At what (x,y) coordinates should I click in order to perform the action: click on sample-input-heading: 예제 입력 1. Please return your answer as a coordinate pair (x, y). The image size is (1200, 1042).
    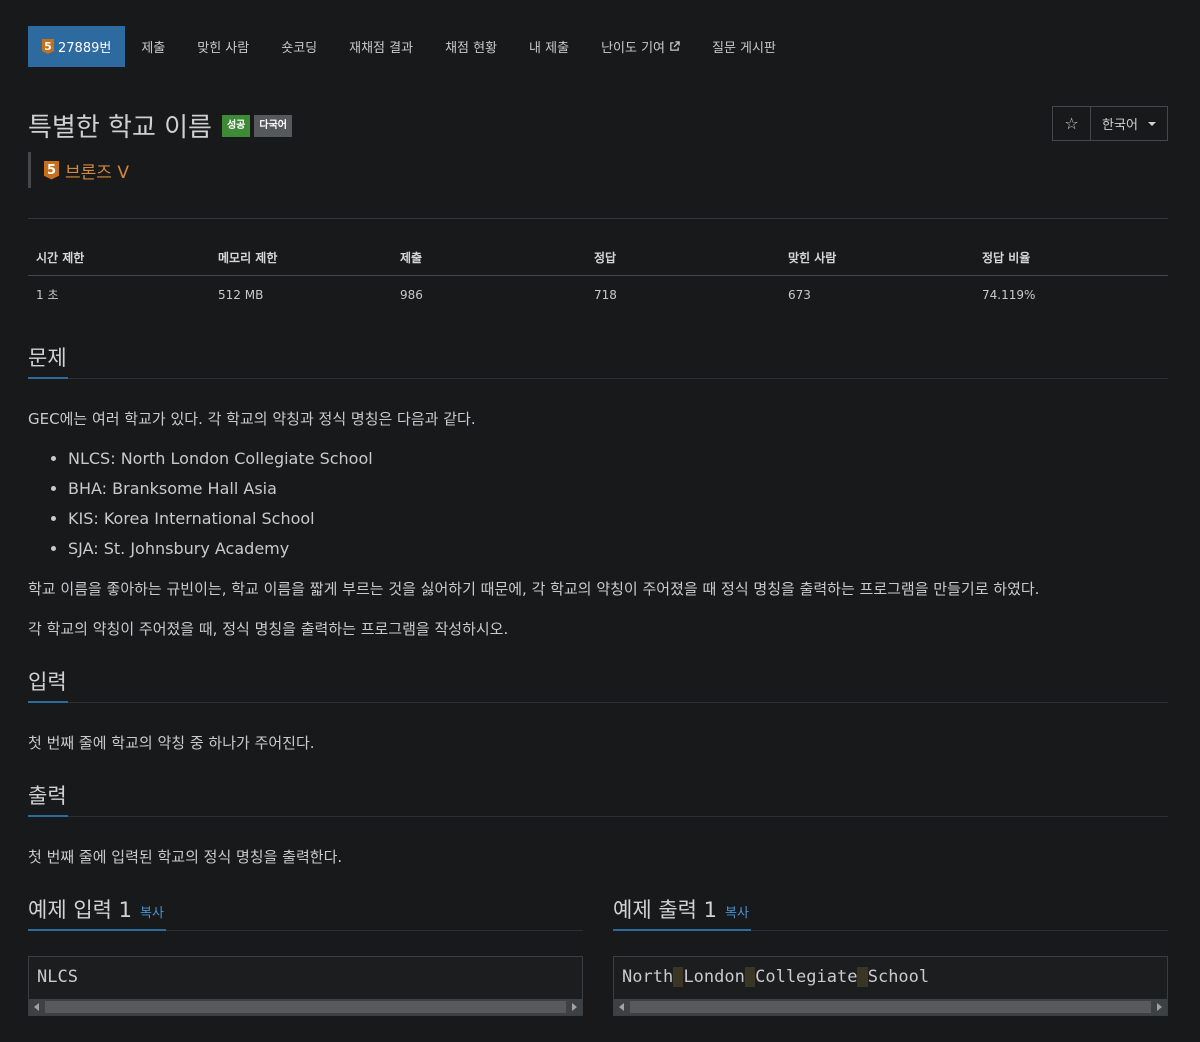
    Looking at the image, I should click on (80, 910).